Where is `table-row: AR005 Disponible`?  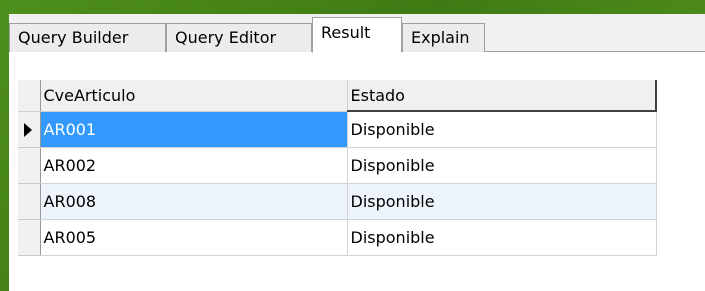 table-row: AR005 Disponible is located at coordinates (337, 237).